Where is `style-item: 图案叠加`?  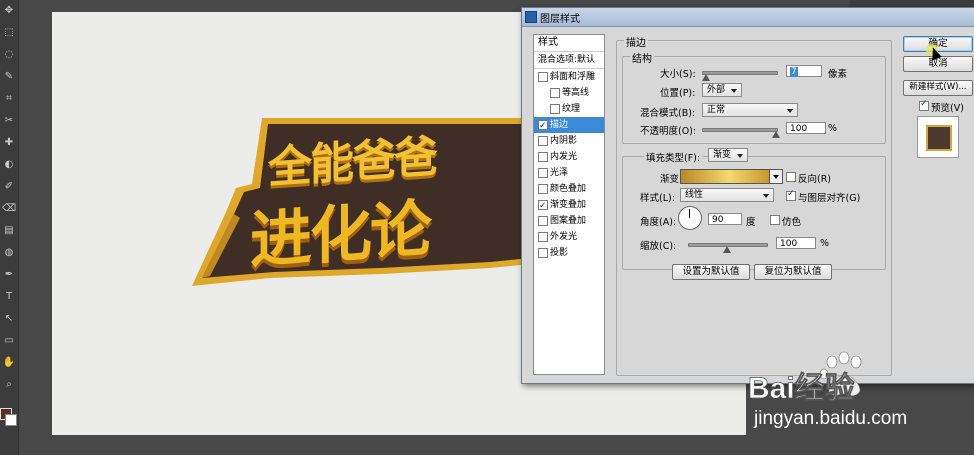 style-item: 图案叠加 is located at coordinates (569, 221).